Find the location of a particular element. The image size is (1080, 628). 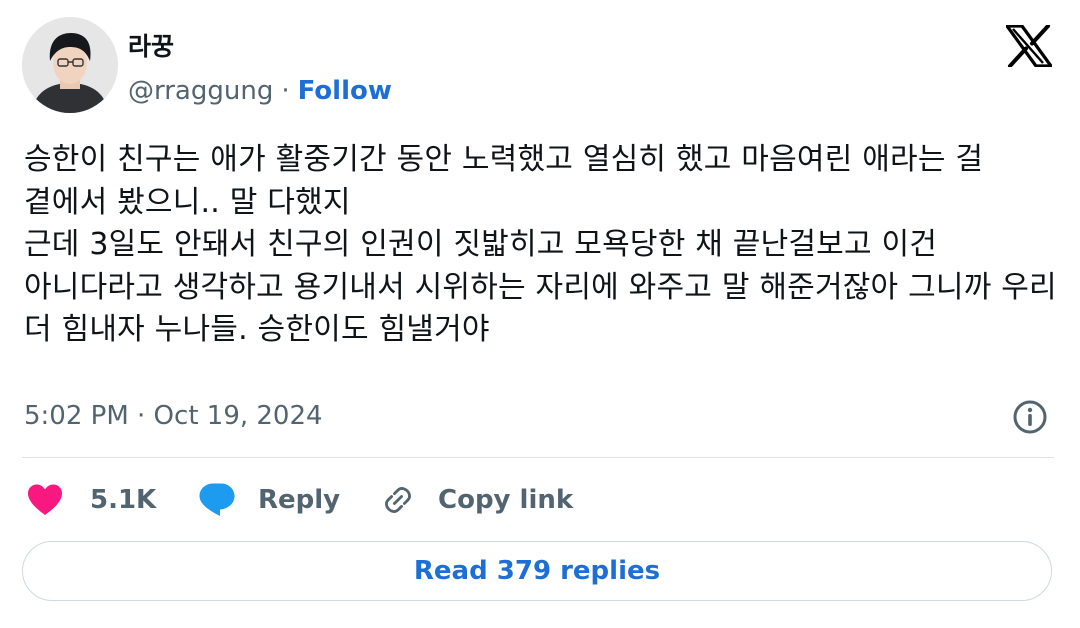

author-handle-row: @rraggung · Follow is located at coordinates (260, 91).